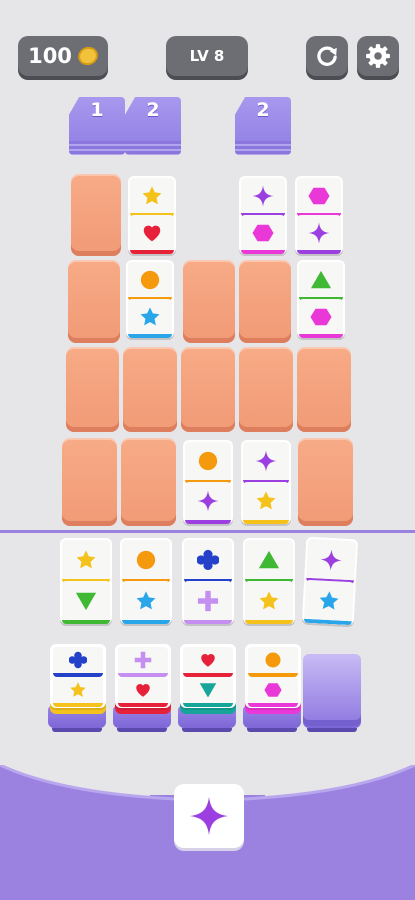 The height and width of the screenshot is (900, 415). I want to click on tile-stack-3: 2, so click(263, 126).